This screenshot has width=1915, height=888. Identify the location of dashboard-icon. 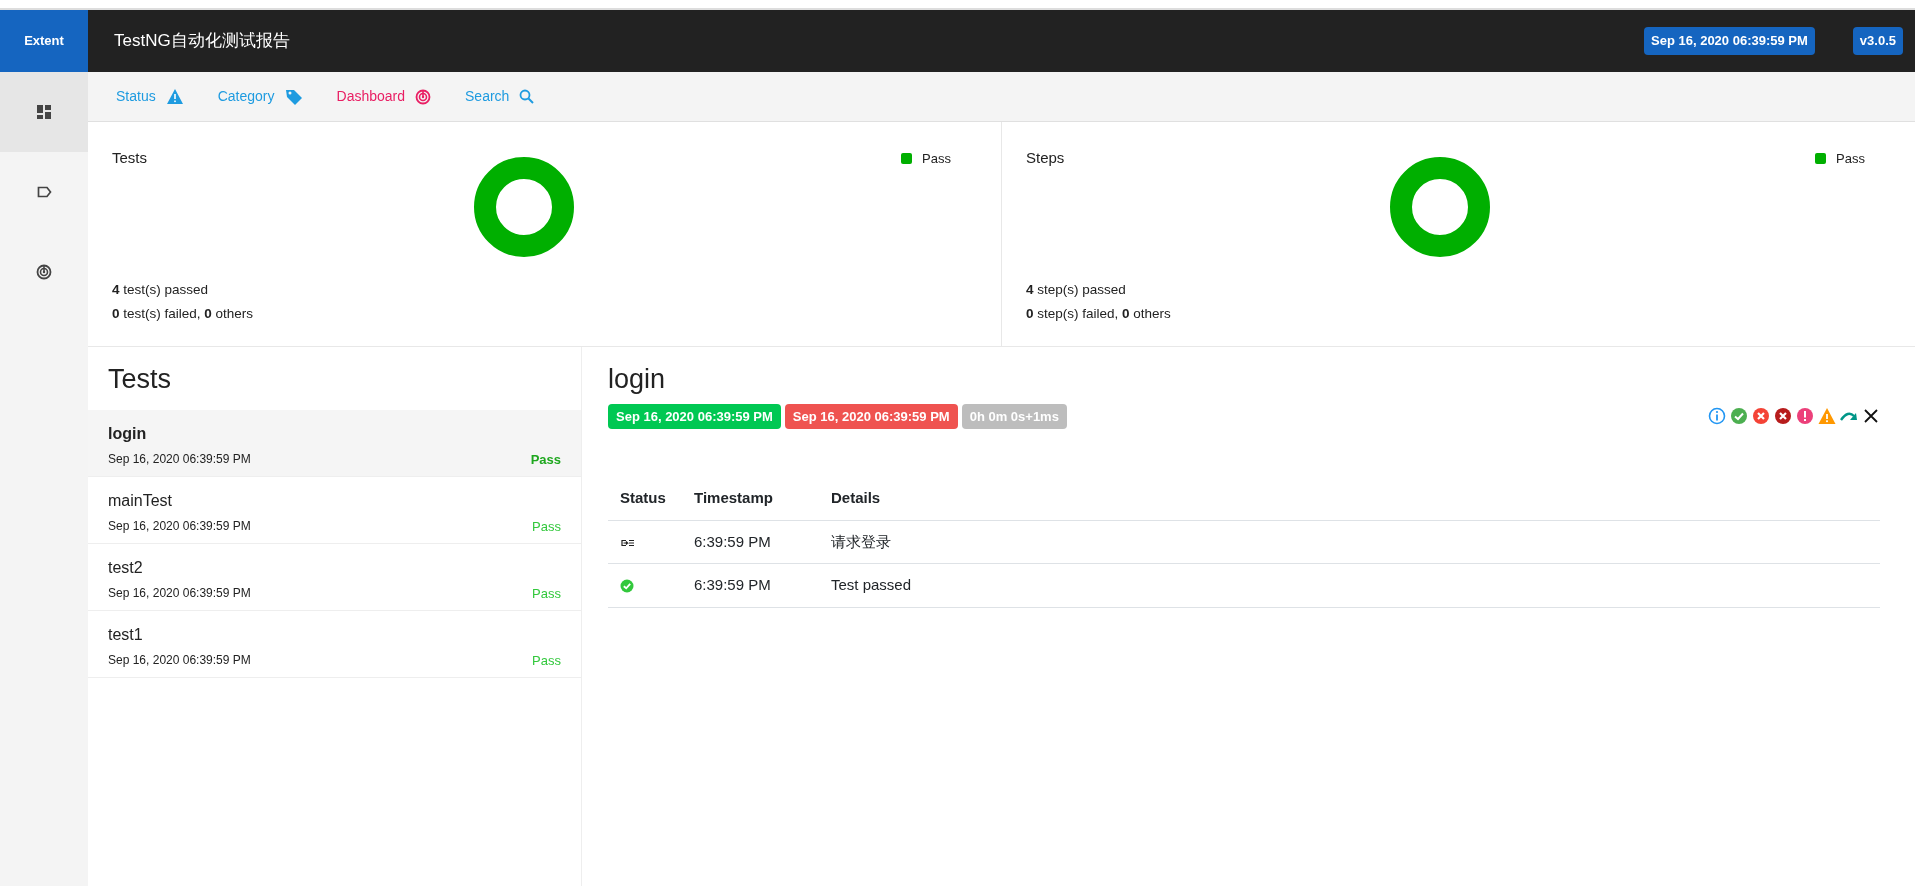
(44, 112).